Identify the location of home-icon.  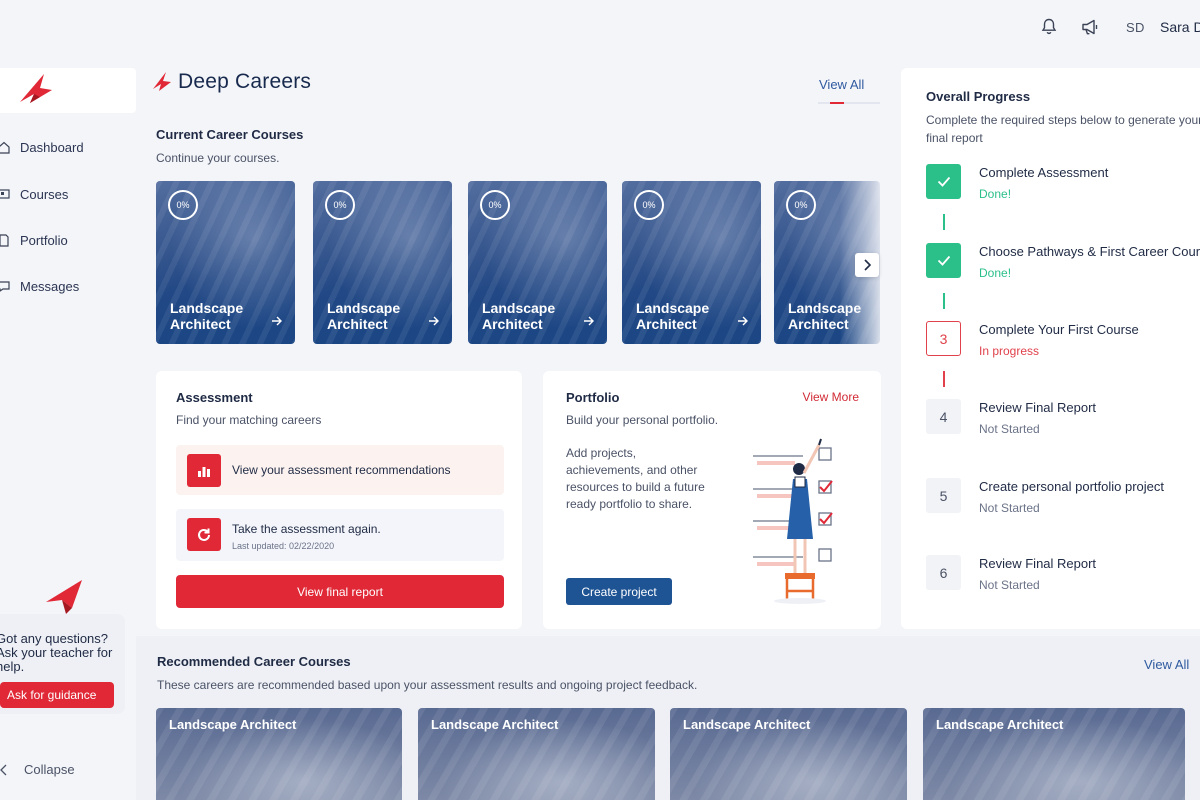
(6, 147).